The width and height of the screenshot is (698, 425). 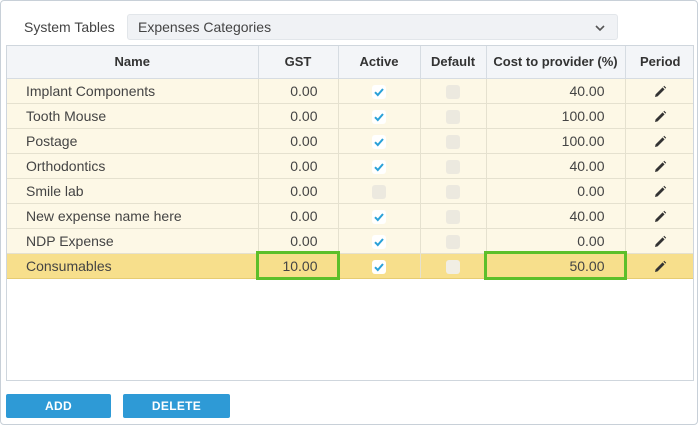 What do you see at coordinates (133, 166) in the screenshot?
I see `cell-name: Orthodontics` at bounding box center [133, 166].